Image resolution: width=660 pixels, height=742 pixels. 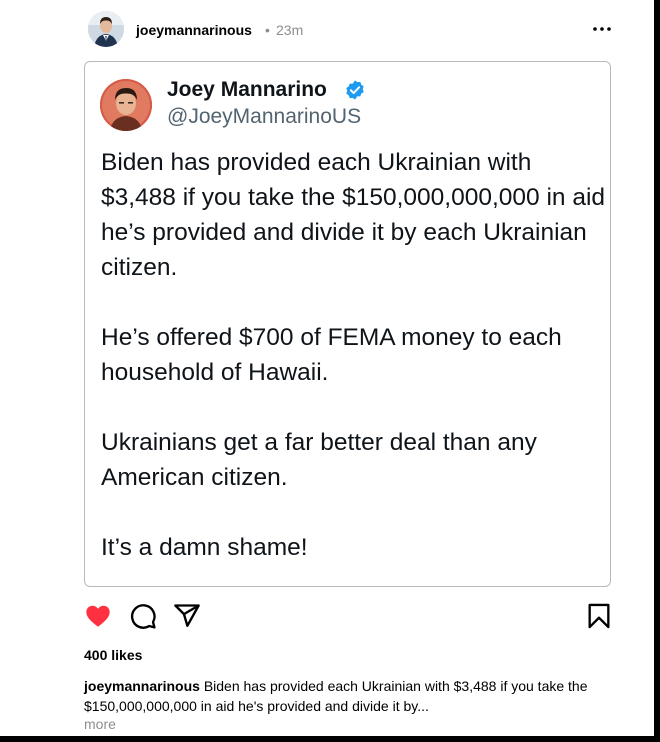 What do you see at coordinates (289, 30) in the screenshot?
I see `post-timestamp: 23m` at bounding box center [289, 30].